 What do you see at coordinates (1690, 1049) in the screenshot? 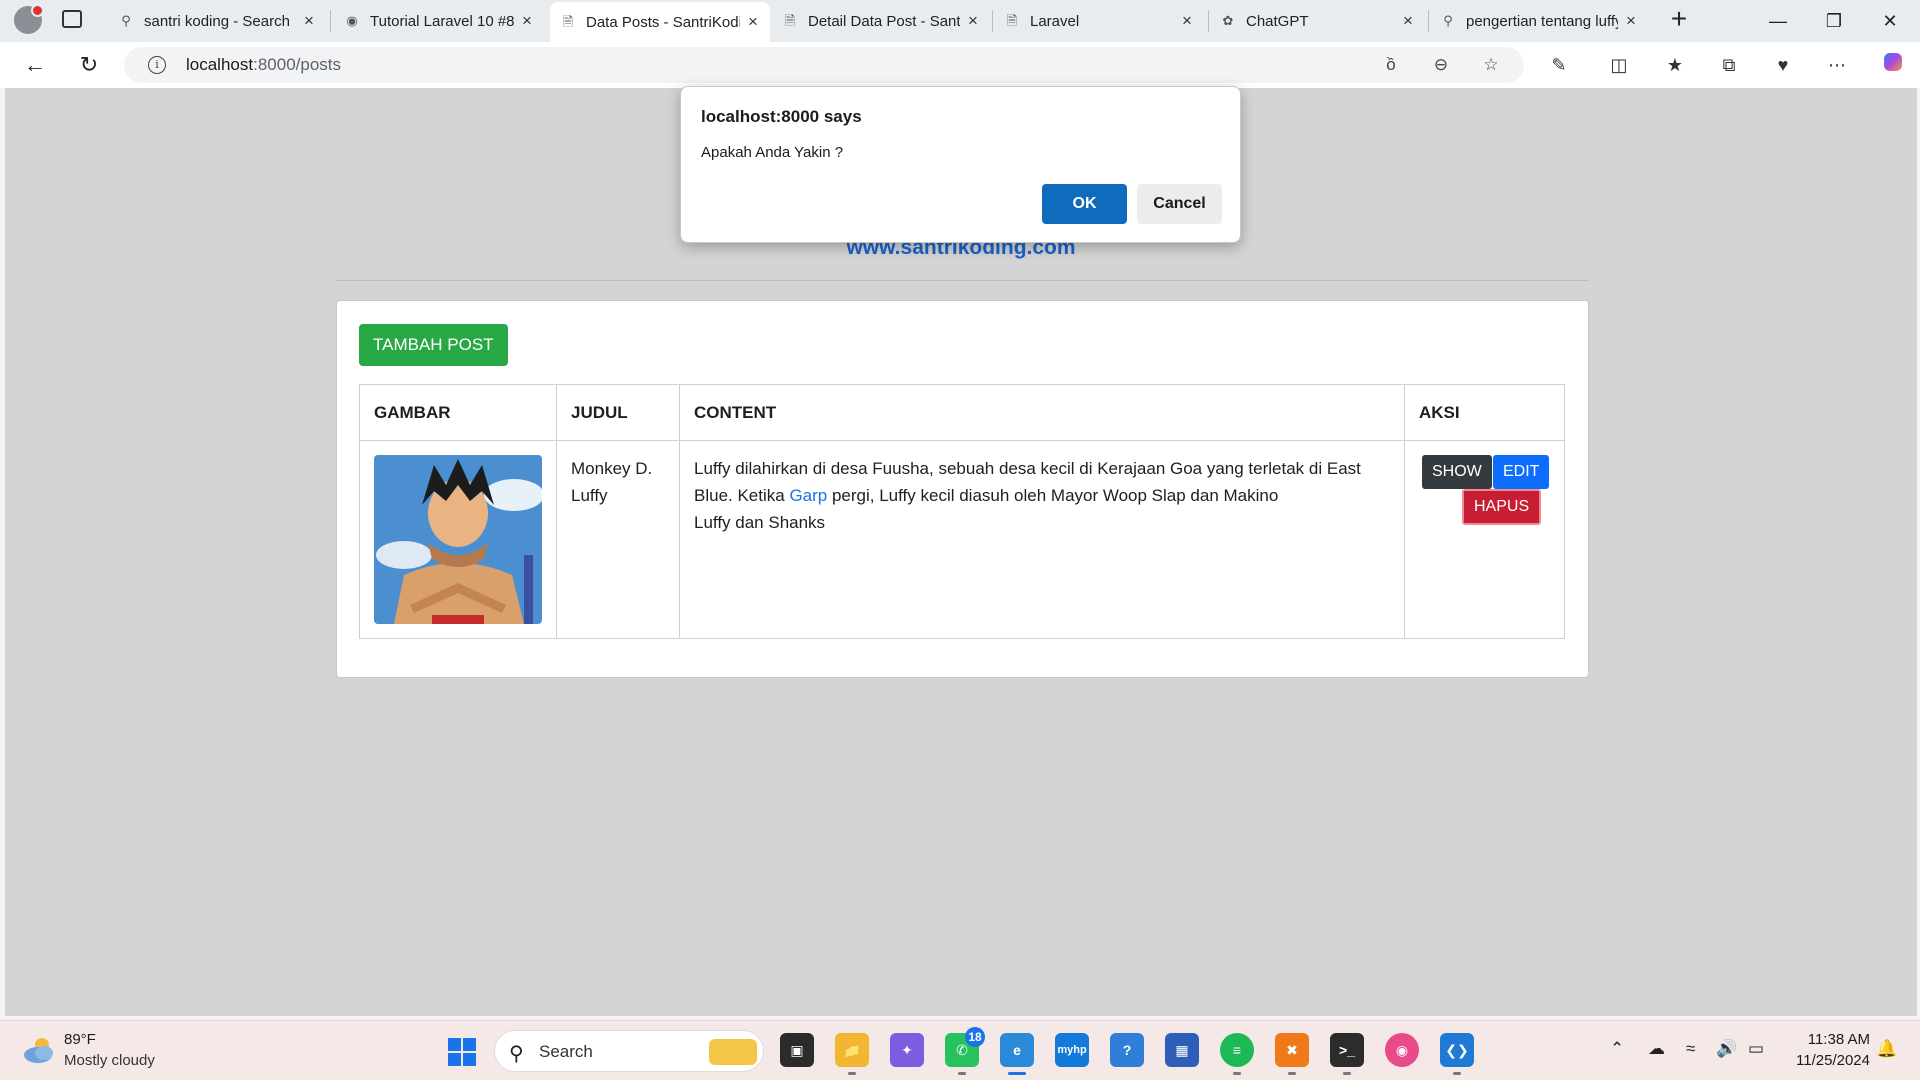
I see `wifi-icon: ≈` at bounding box center [1690, 1049].